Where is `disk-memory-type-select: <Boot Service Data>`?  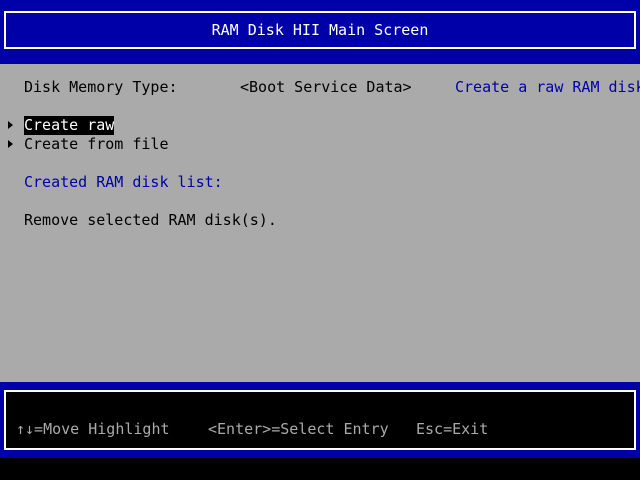
disk-memory-type-select: <Boot Service Data> is located at coordinates (326, 87).